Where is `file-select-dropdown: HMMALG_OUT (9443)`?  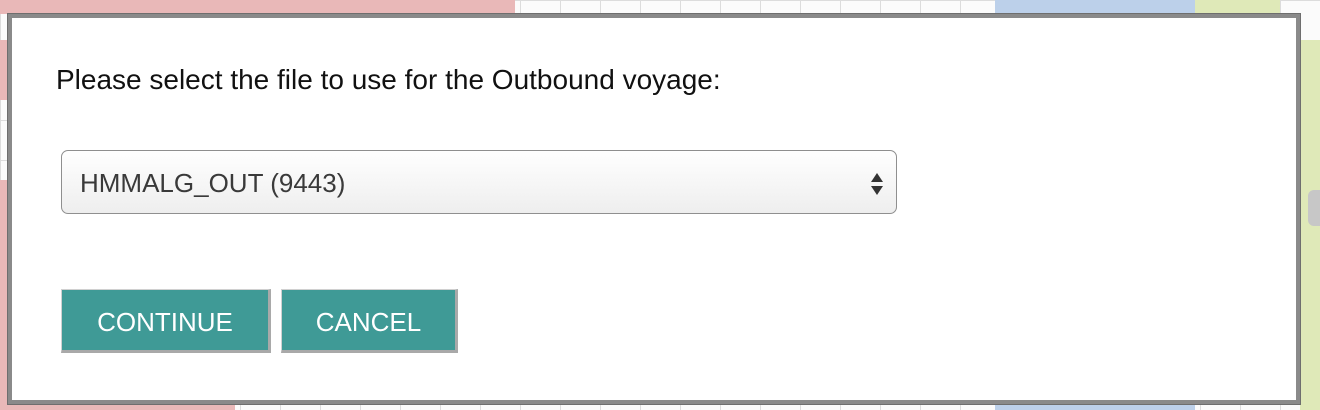
file-select-dropdown: HMMALG_OUT (9443) is located at coordinates (479, 182).